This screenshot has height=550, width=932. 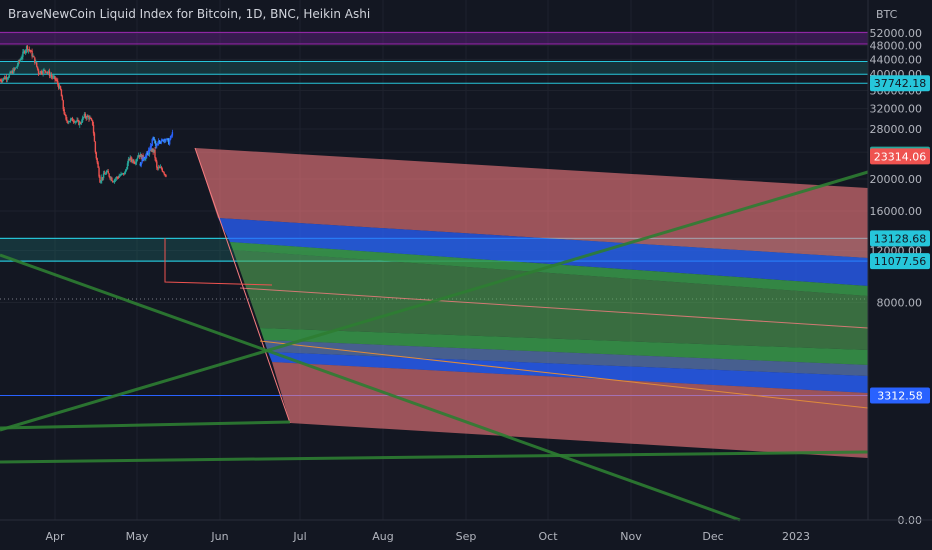 I want to click on level-price-tag-text: 13128.68, so click(x=900, y=238).